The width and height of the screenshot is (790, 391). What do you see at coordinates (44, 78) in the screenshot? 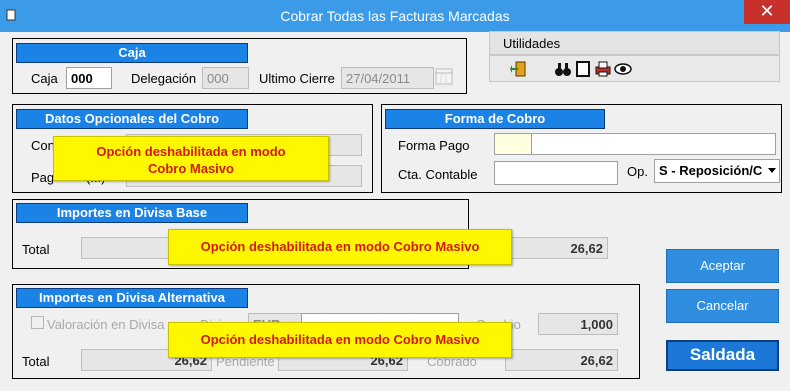
I see `caja-label: Caja` at bounding box center [44, 78].